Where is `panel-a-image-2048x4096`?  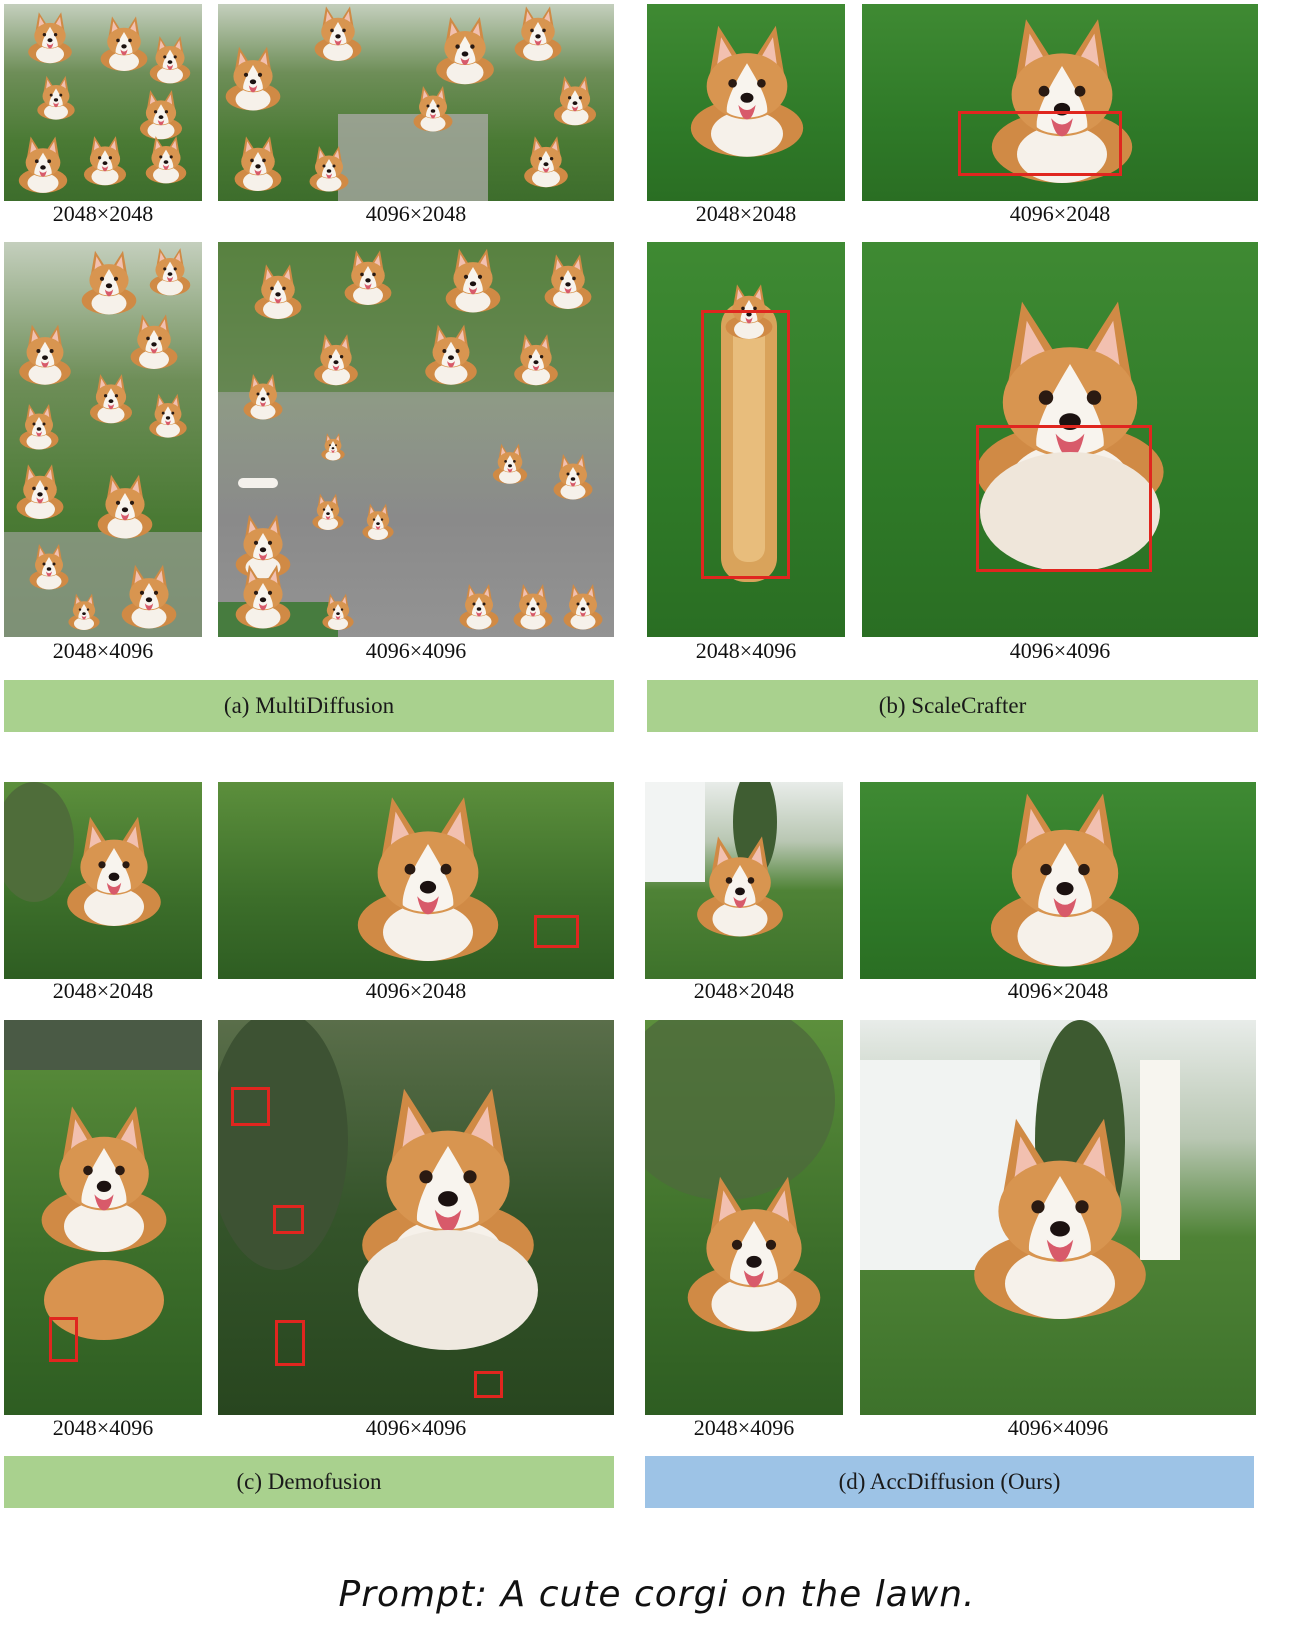 panel-a-image-2048x4096 is located at coordinates (103, 439).